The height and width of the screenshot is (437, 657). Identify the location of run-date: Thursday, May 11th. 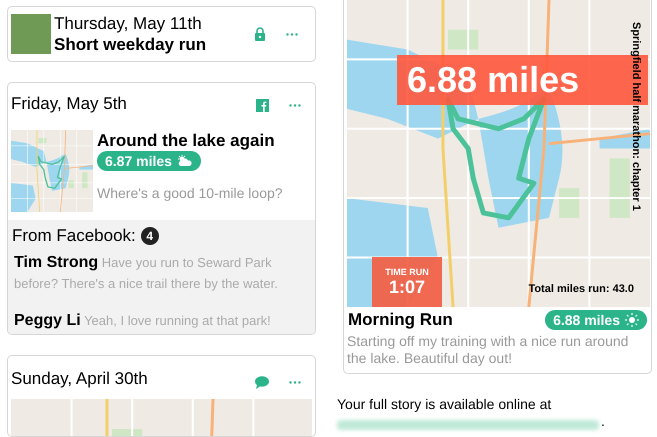
(128, 23).